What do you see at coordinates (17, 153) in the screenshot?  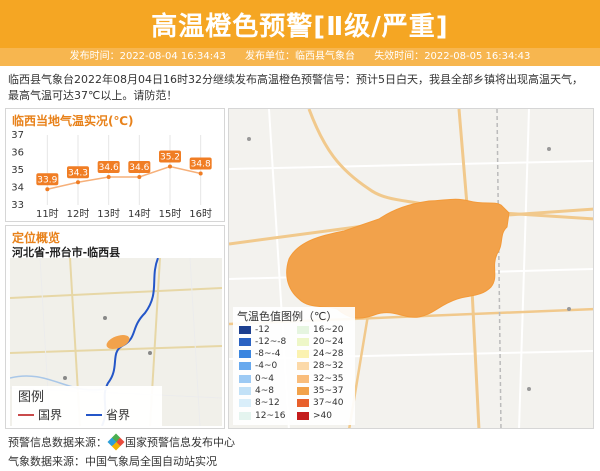 I see `y-tick-label: 36` at bounding box center [17, 153].